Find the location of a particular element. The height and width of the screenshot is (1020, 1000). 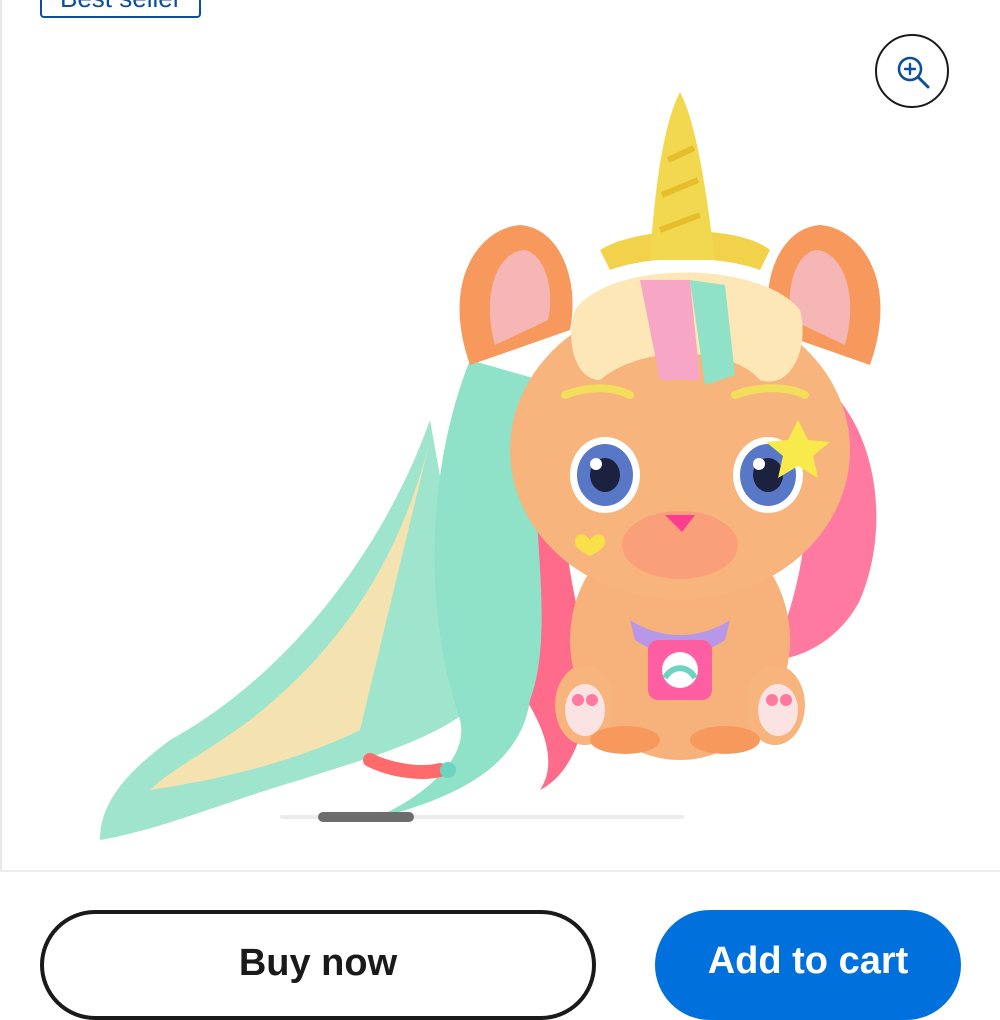

add-to-cart-label: Add to cart is located at coordinates (808, 961).